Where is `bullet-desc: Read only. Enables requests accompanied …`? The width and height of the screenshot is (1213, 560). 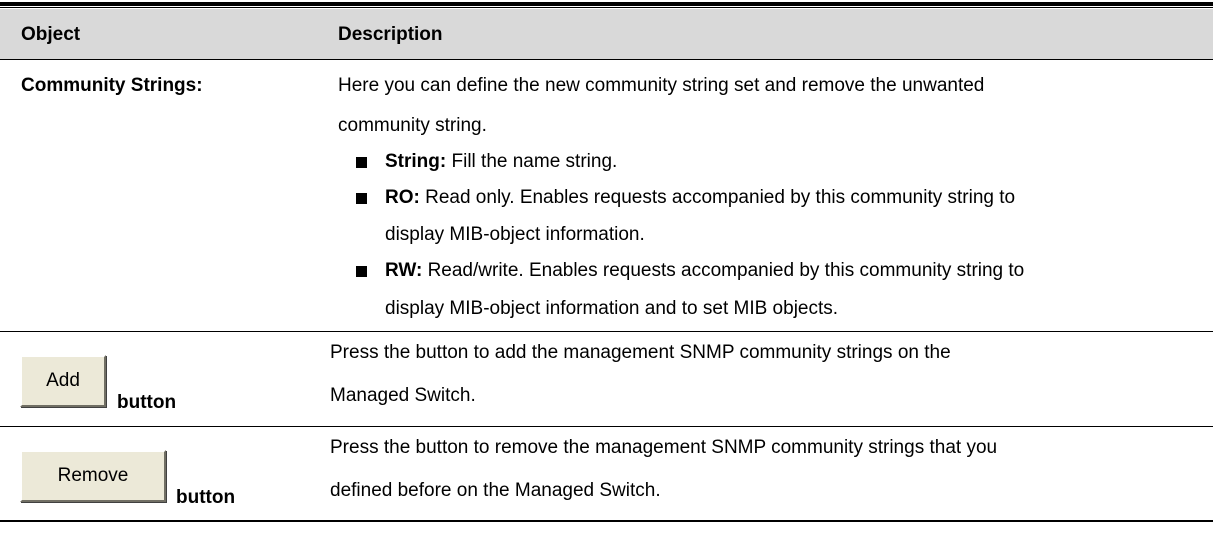 bullet-desc: Read only. Enables requests accompanied … is located at coordinates (720, 197).